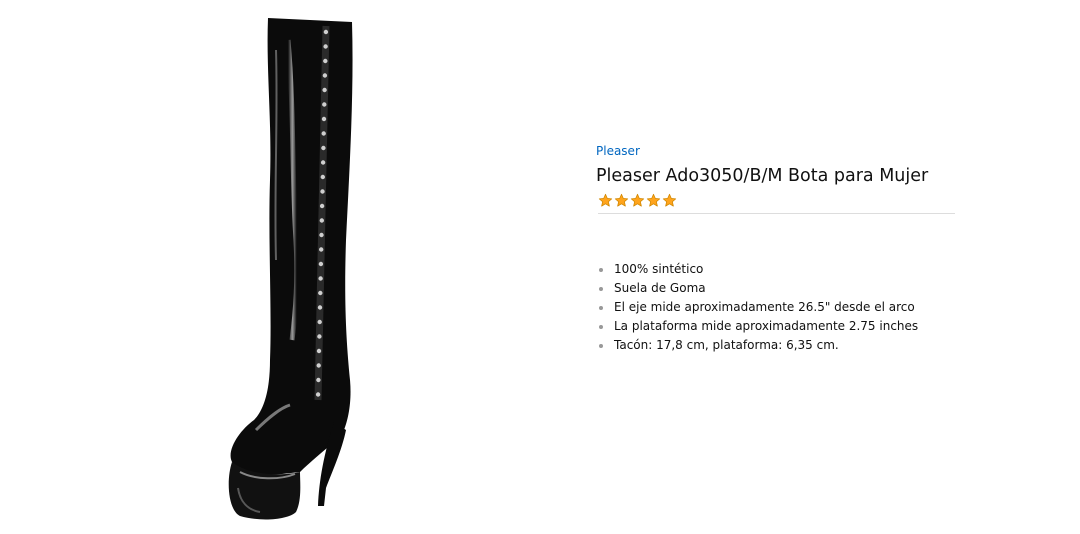 The height and width of the screenshot is (534, 1080). Describe the element at coordinates (776, 213) in the screenshot. I see `divider` at that location.